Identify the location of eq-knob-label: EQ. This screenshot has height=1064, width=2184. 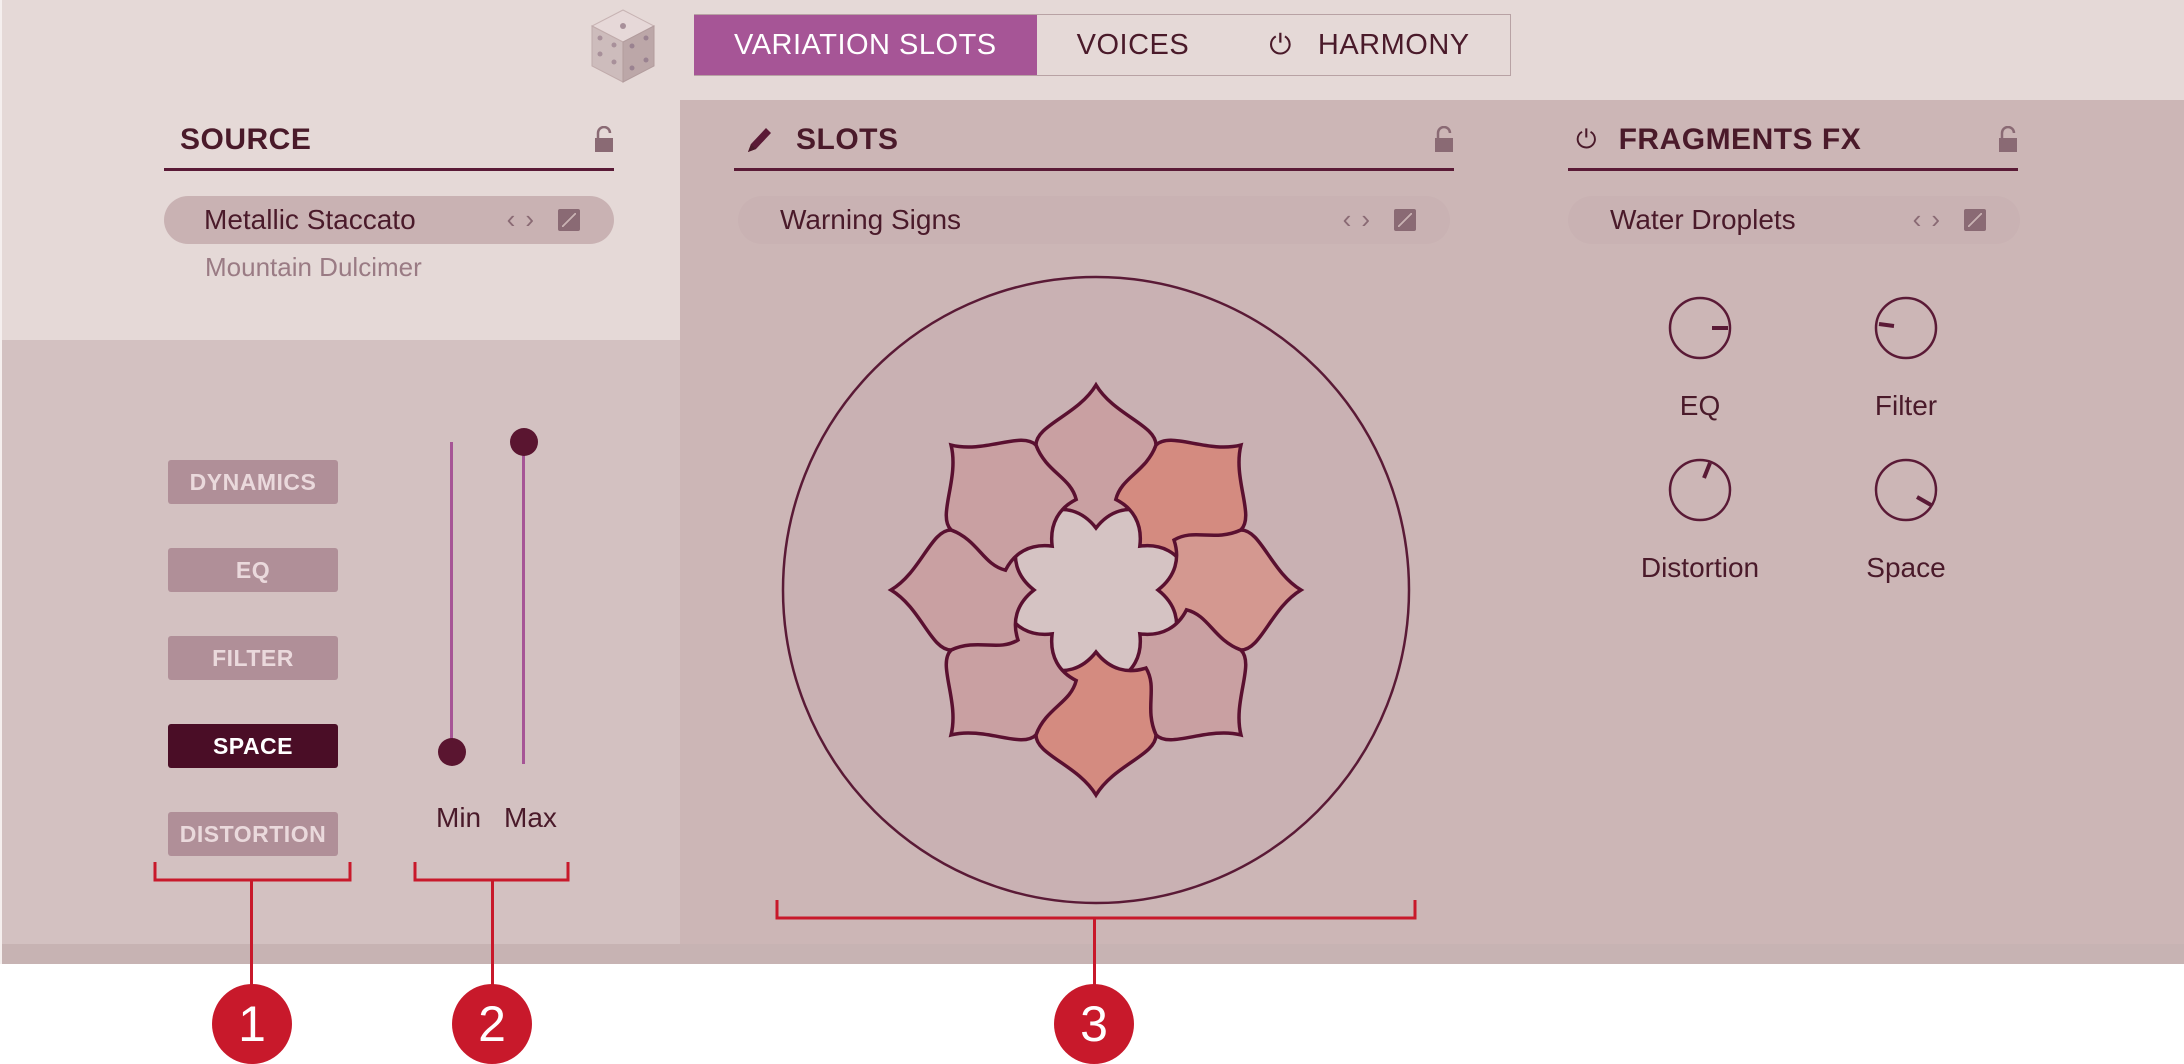
(1700, 405).